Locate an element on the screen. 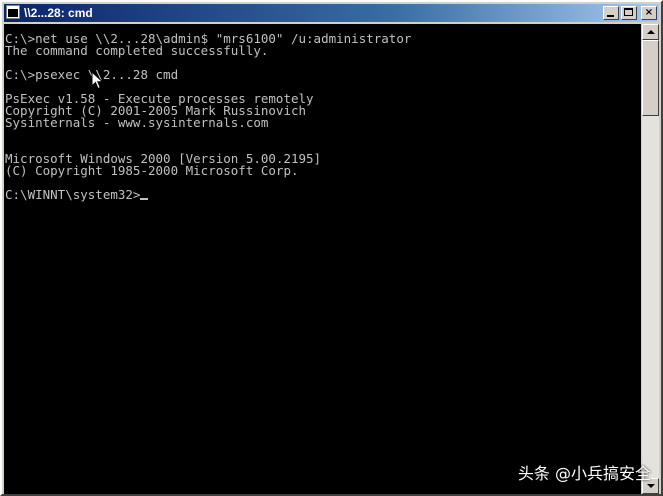 Image resolution: width=663 pixels, height=496 pixels. title-bar: \\2...28: cmd × is located at coordinates (331, 13).